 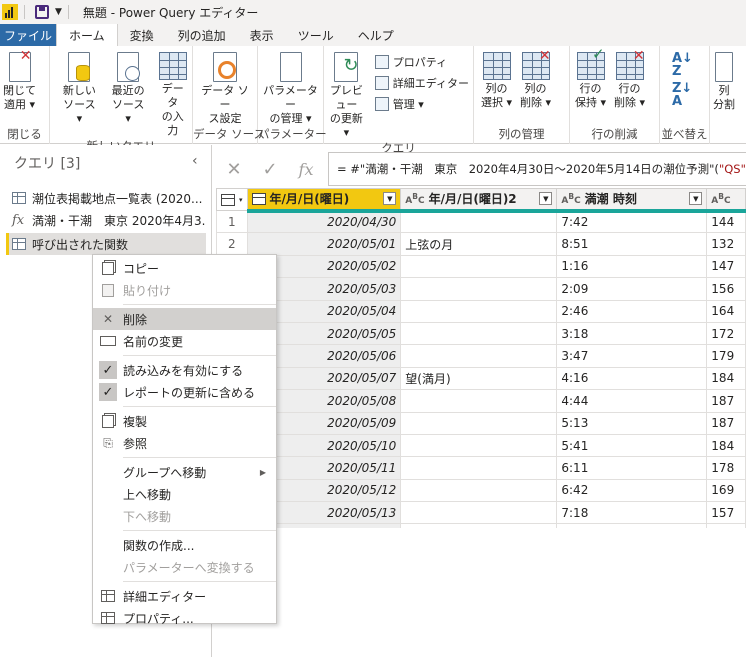 I want to click on cell-high-tide-level: 178, so click(x=726, y=468).